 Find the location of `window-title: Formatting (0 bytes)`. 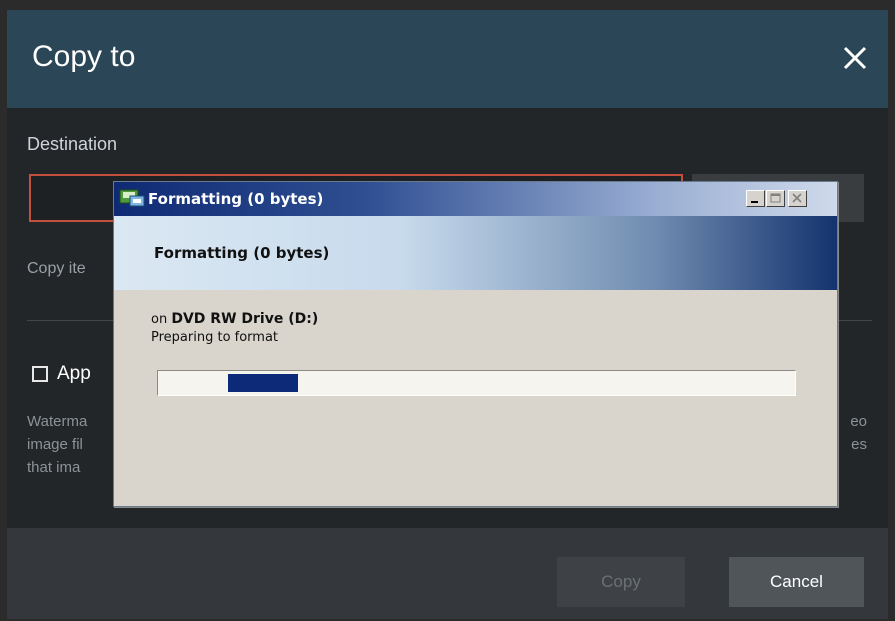

window-title: Formatting (0 bytes) is located at coordinates (236, 199).